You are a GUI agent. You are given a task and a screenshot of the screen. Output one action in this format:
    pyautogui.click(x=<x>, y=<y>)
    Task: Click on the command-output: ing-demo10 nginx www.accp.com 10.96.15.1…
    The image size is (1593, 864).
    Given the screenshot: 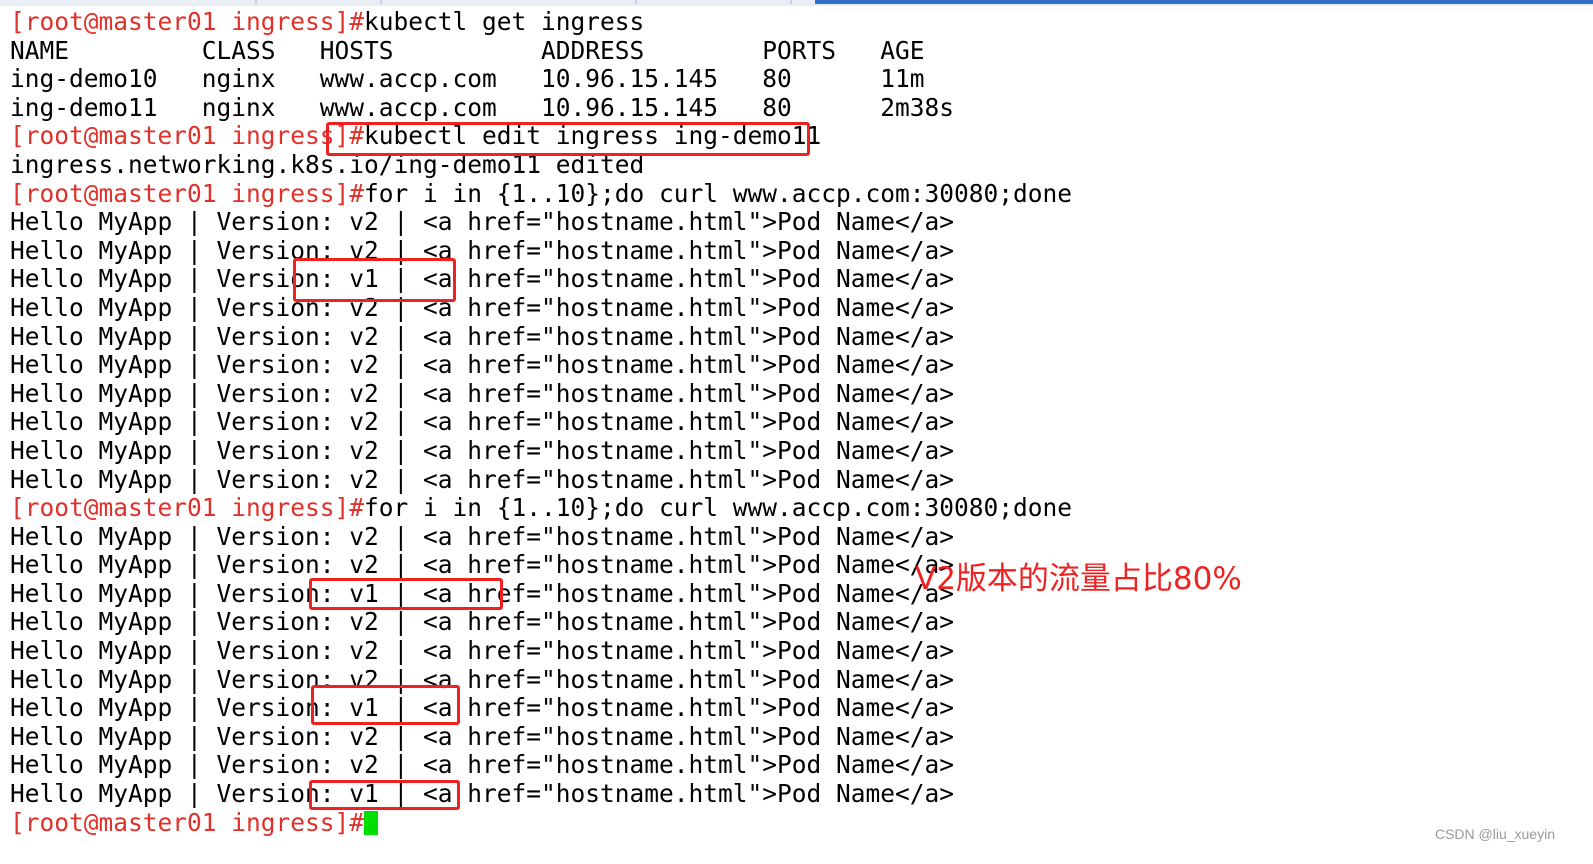 What is the action you would take?
    pyautogui.click(x=467, y=79)
    